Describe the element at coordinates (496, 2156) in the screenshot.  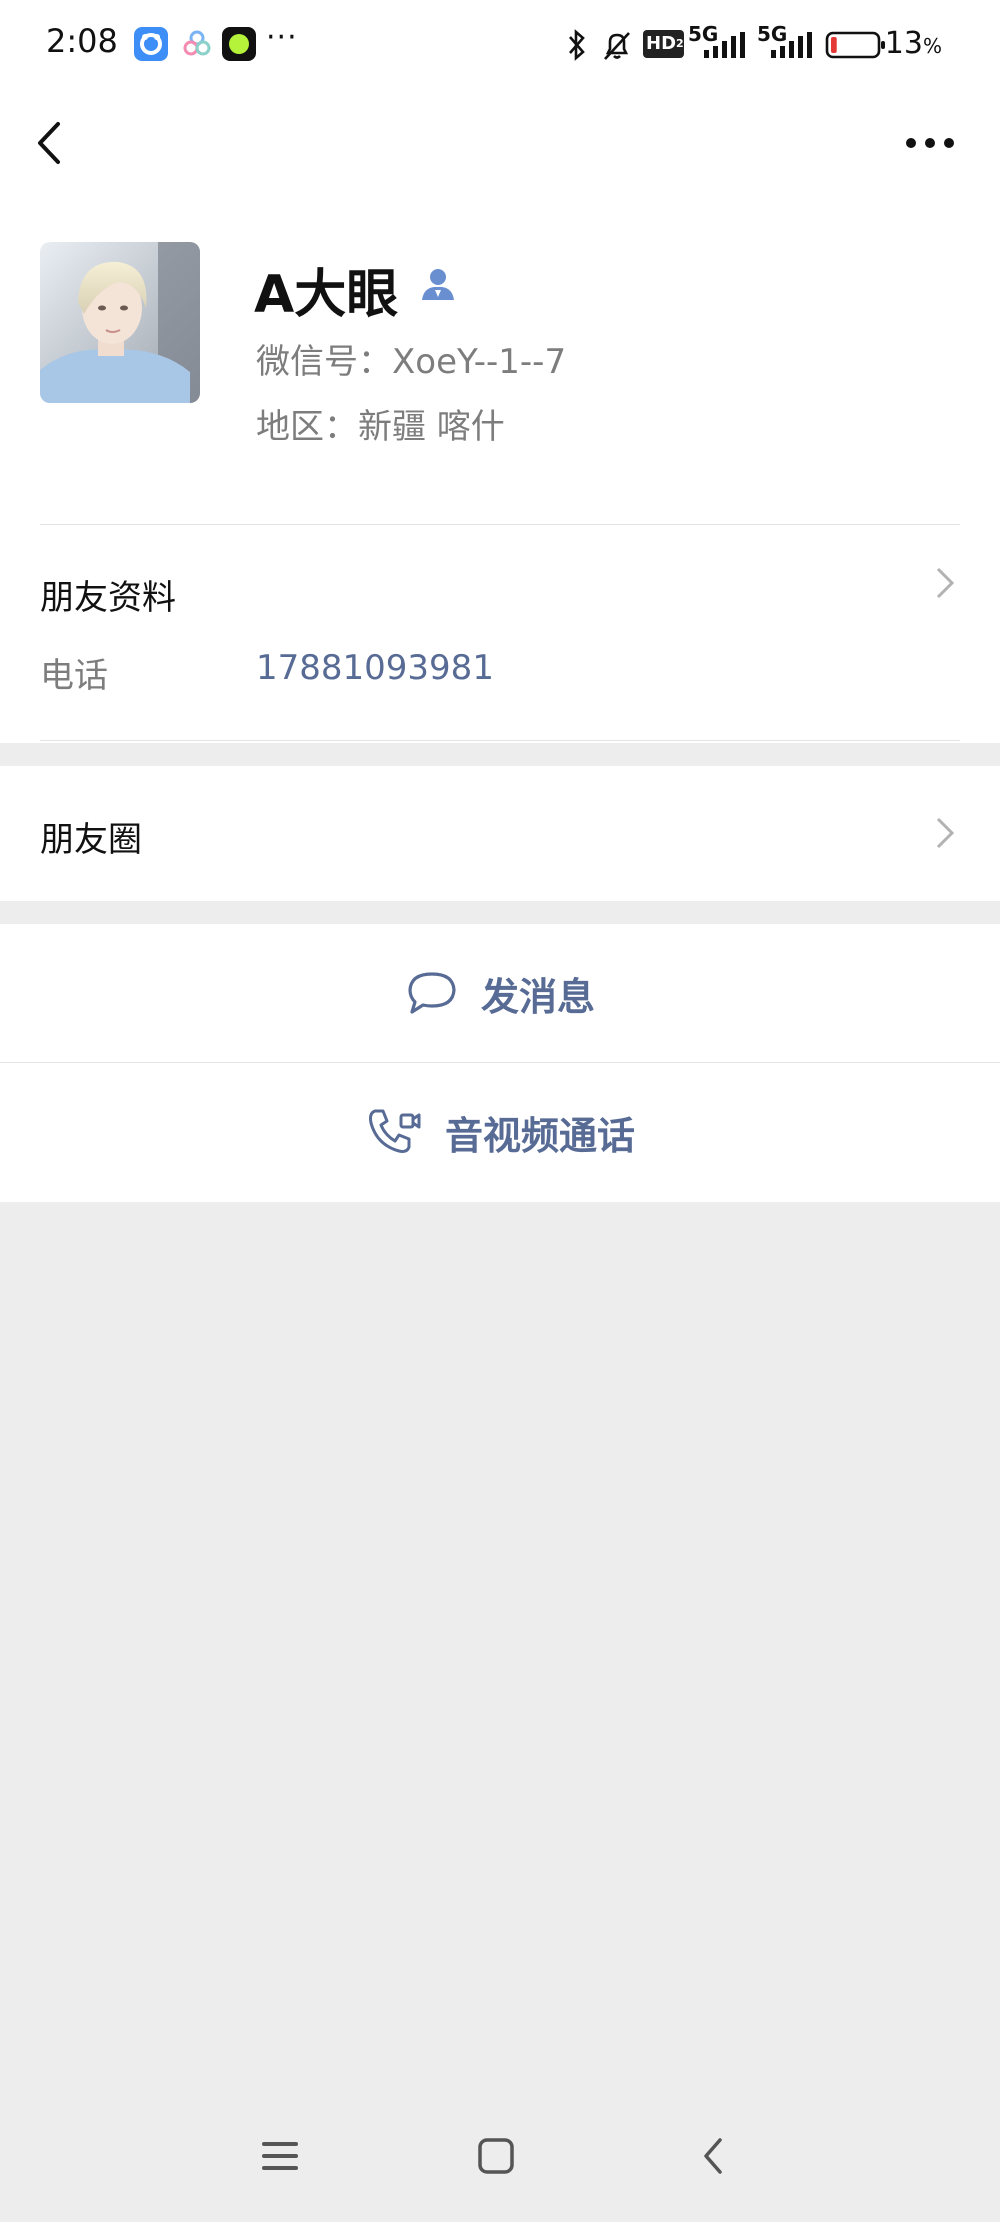
I see `home-icon` at that location.